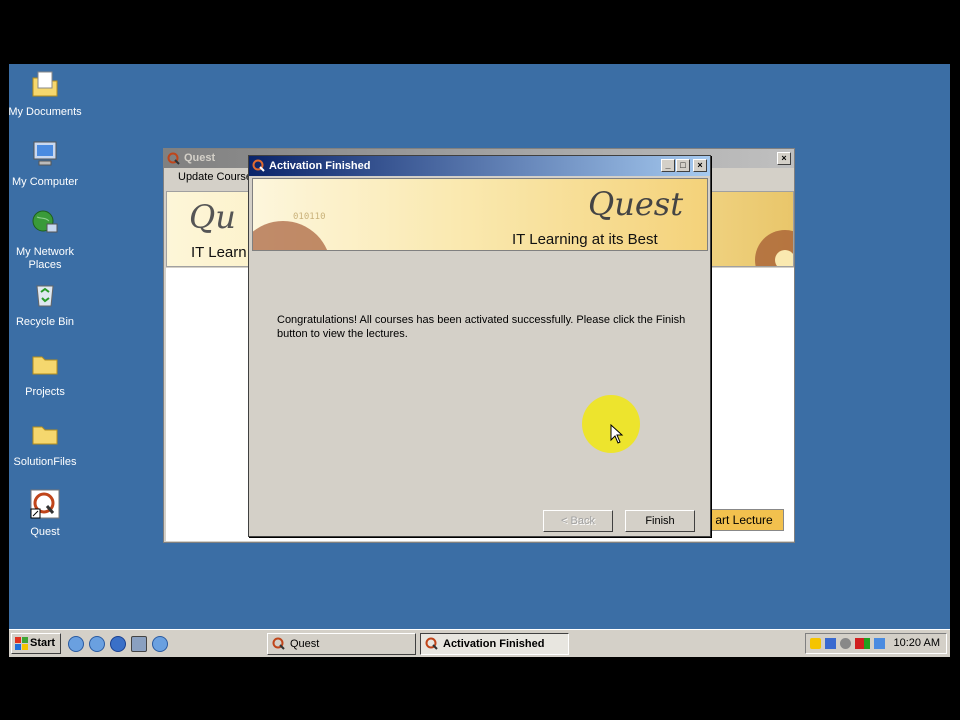 This screenshot has width=960, height=720. I want to click on desktop-icon-label: My Computer, so click(45, 182).